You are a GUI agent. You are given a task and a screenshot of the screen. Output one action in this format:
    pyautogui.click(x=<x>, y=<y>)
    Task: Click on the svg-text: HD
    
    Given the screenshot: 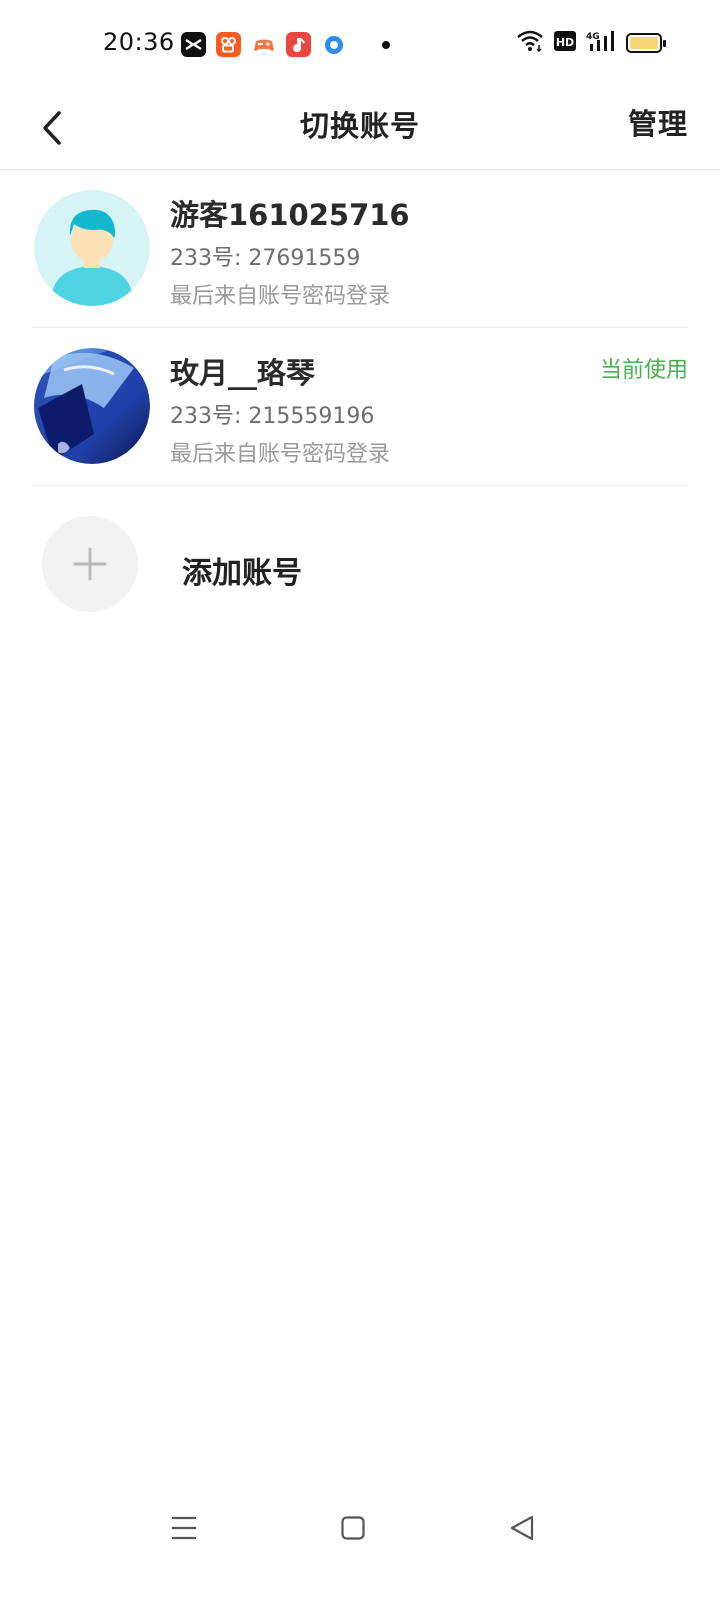 What is the action you would take?
    pyautogui.click(x=565, y=42)
    